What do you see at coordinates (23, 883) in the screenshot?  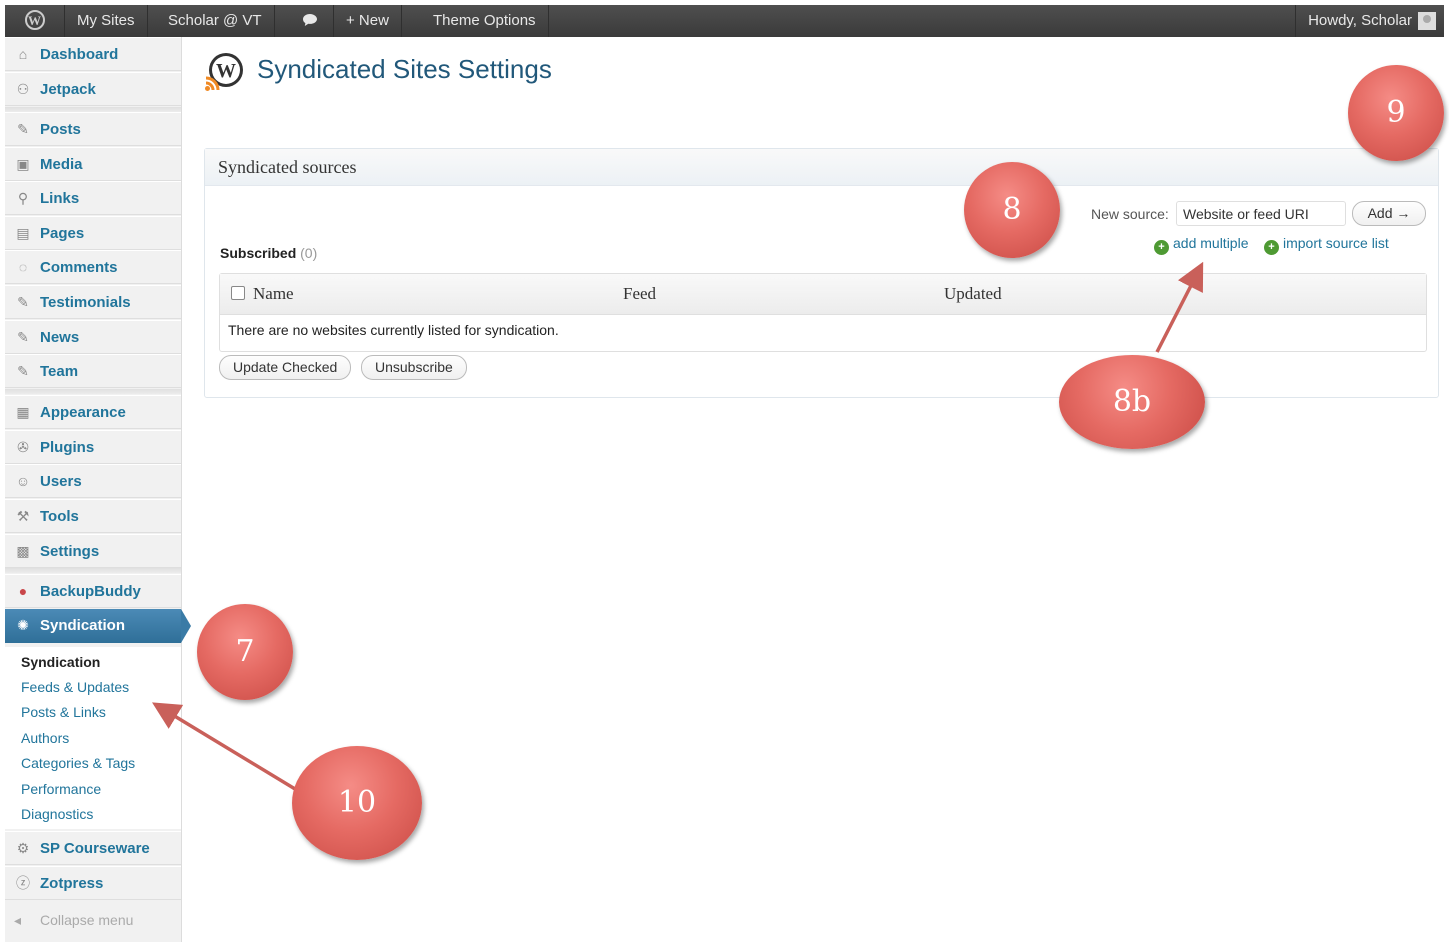 I see `zotpress-icon: ⓩ` at bounding box center [23, 883].